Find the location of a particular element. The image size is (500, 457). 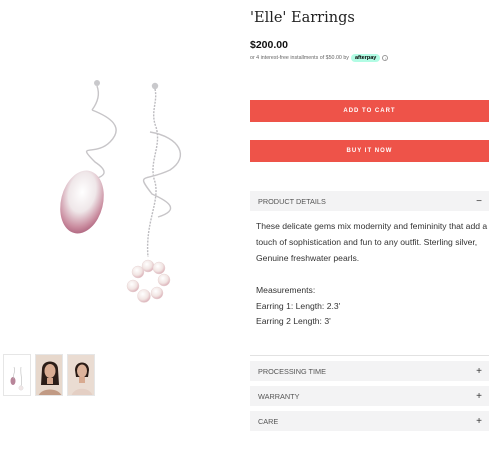

info-icon: i is located at coordinates (385, 58).